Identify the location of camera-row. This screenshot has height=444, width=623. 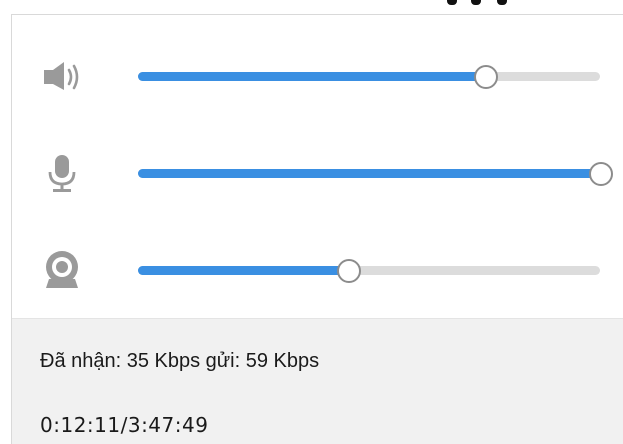
(317, 270).